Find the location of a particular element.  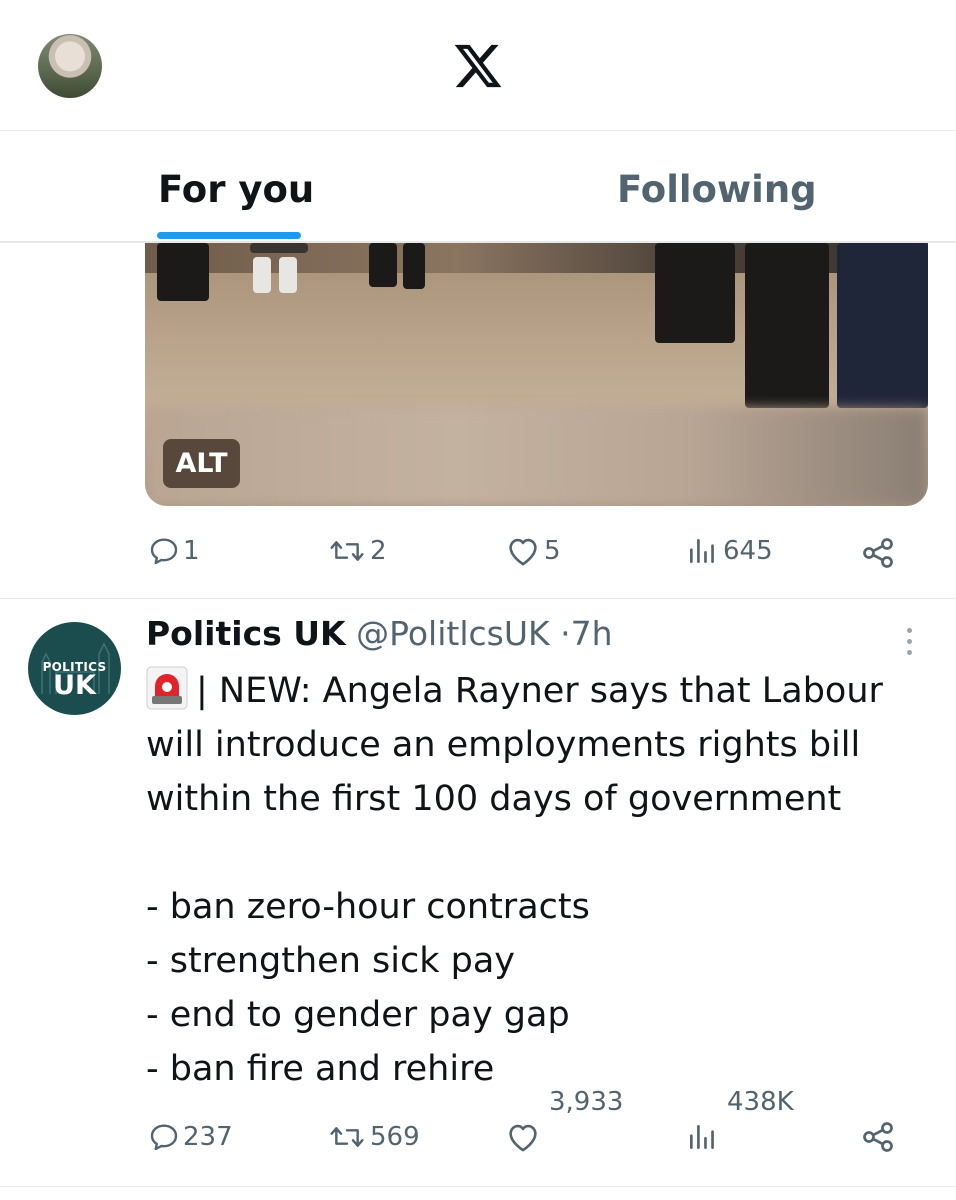

siren-emoji-icon is located at coordinates (167, 688).